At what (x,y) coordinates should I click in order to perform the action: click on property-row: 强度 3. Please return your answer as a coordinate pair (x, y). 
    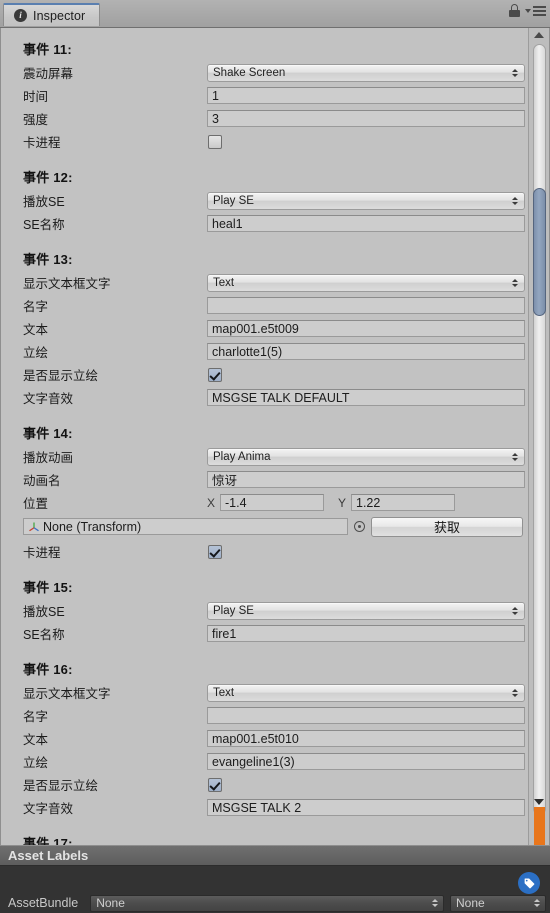
    Looking at the image, I should click on (265, 118).